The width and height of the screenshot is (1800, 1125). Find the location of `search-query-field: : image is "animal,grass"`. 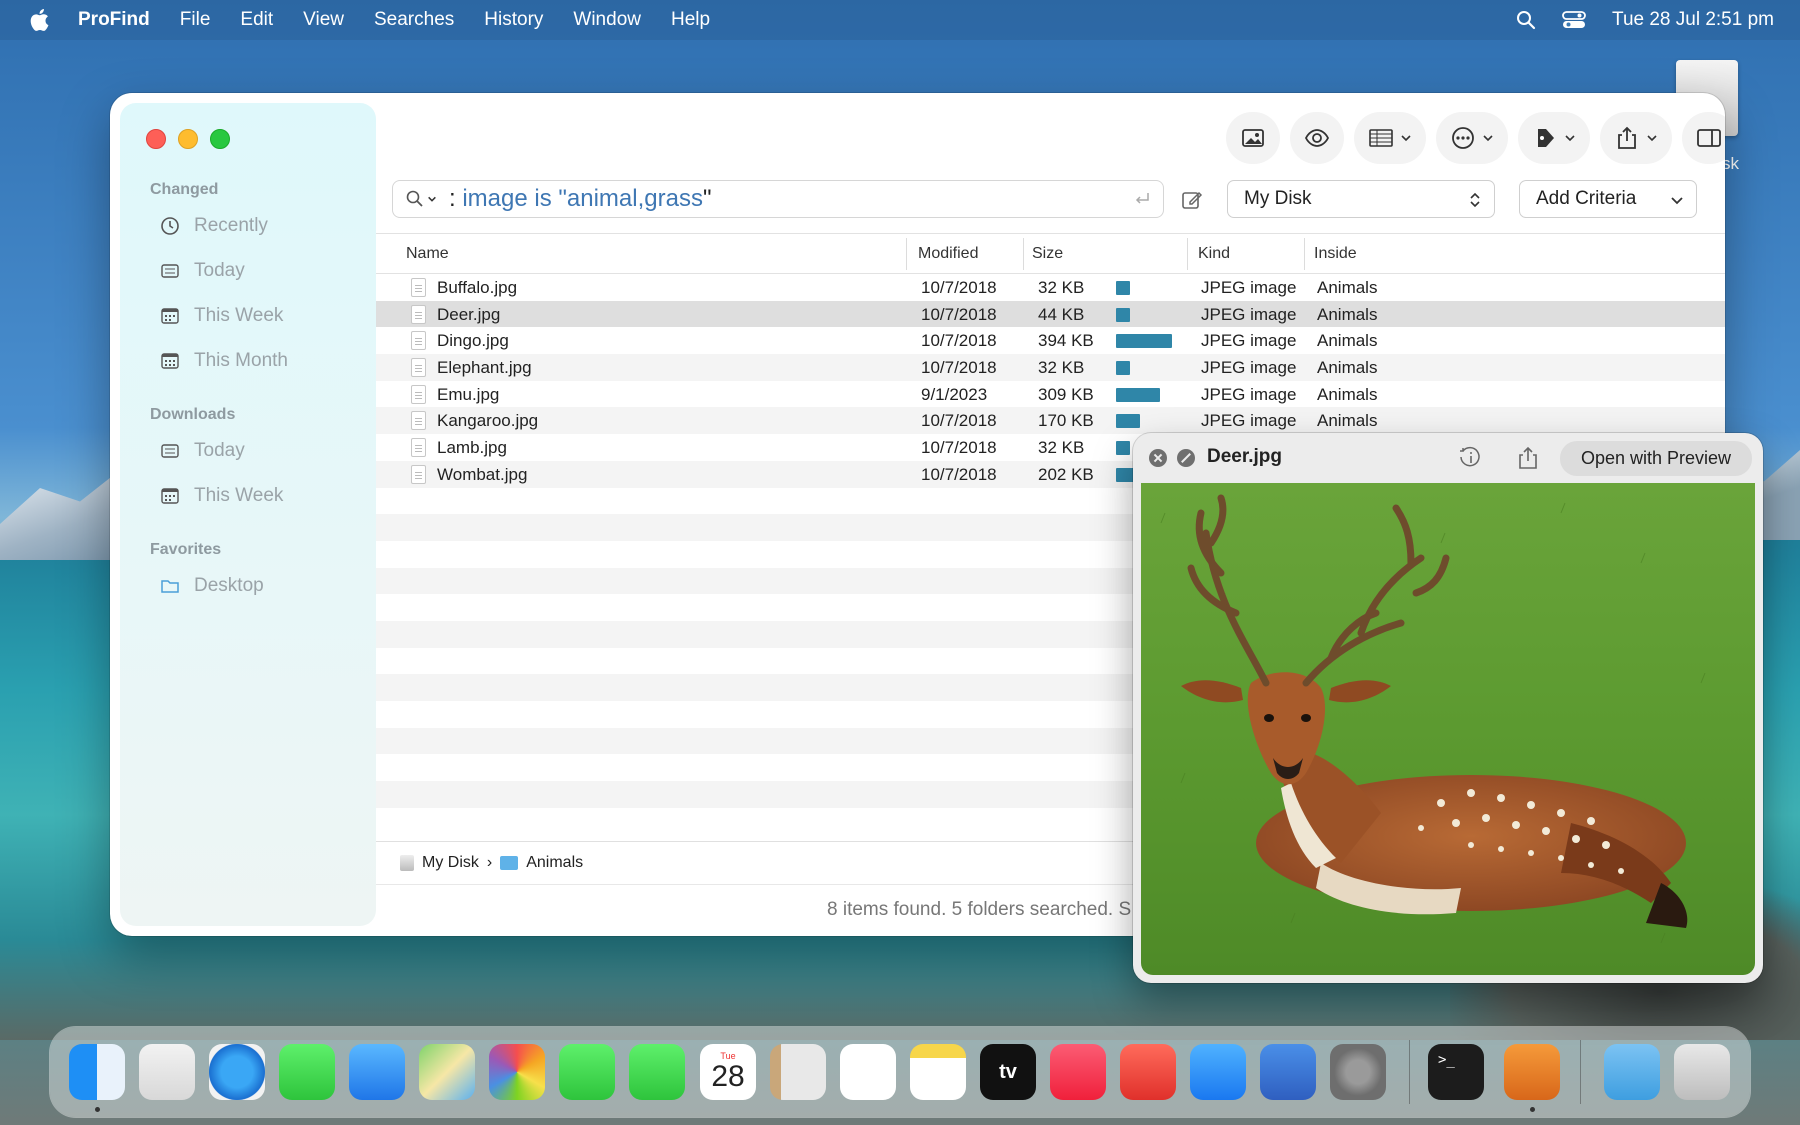

search-query-field: : image is "animal,grass" is located at coordinates (778, 199).